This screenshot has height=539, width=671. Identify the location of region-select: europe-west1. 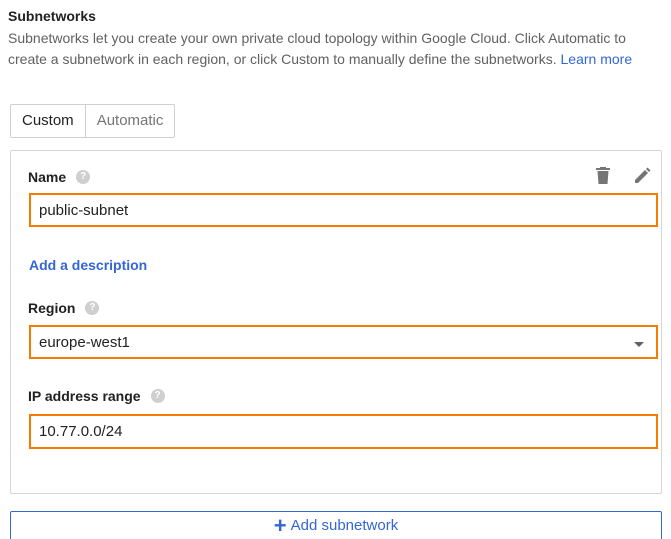
(343, 342).